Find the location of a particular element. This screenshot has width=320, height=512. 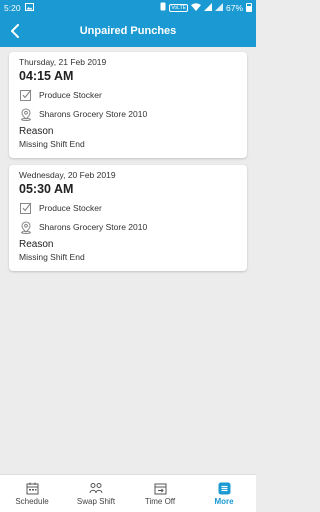

nav-label: Swap Shift is located at coordinates (96, 501).